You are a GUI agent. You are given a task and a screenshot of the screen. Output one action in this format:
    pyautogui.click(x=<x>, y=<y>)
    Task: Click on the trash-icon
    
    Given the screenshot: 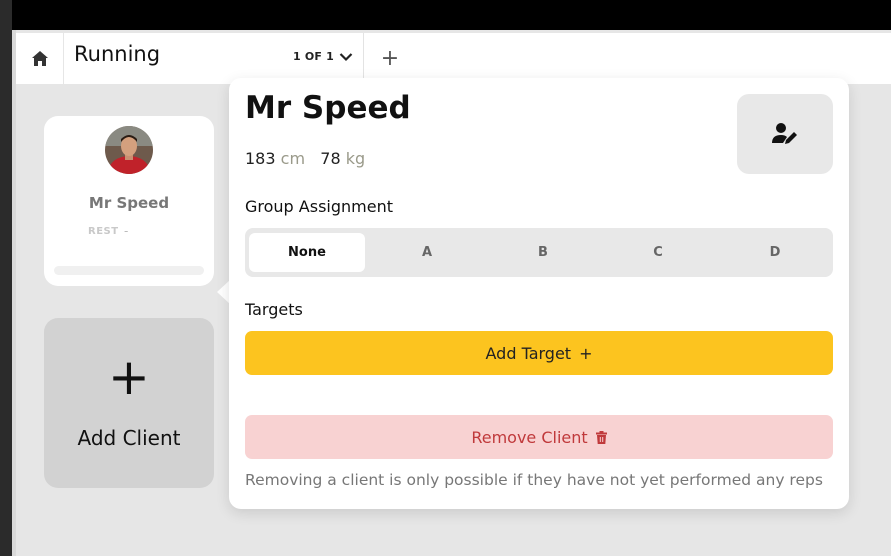 What is the action you would take?
    pyautogui.click(x=601, y=437)
    